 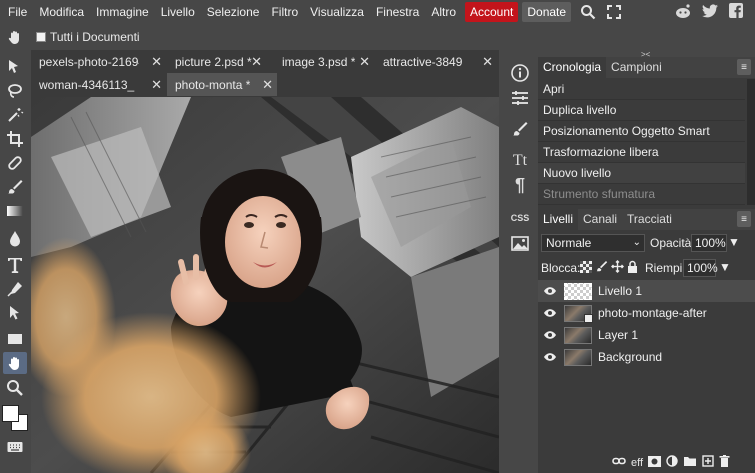 What do you see at coordinates (734, 242) in the screenshot?
I see `opacity-dropdown-icon: ▼` at bounding box center [734, 242].